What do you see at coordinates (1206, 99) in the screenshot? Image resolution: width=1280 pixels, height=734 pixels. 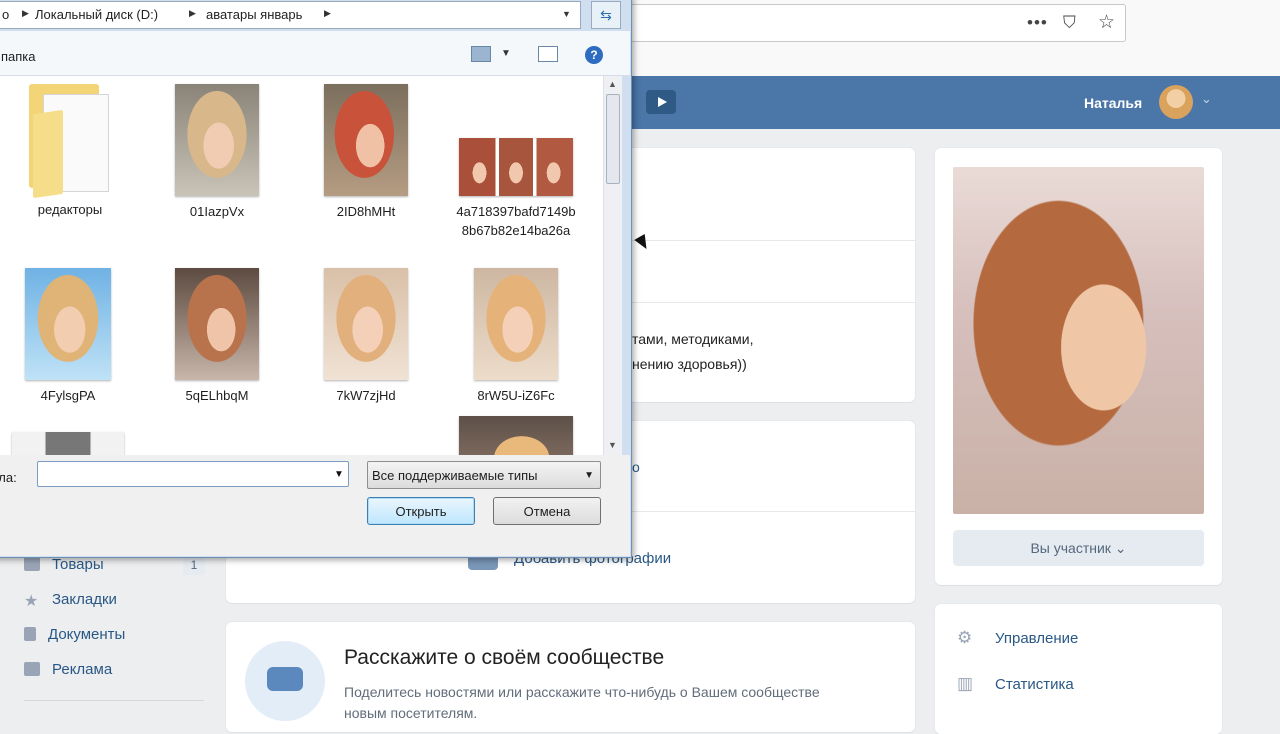 I see `chevron-down-icon: ⌄` at bounding box center [1206, 99].